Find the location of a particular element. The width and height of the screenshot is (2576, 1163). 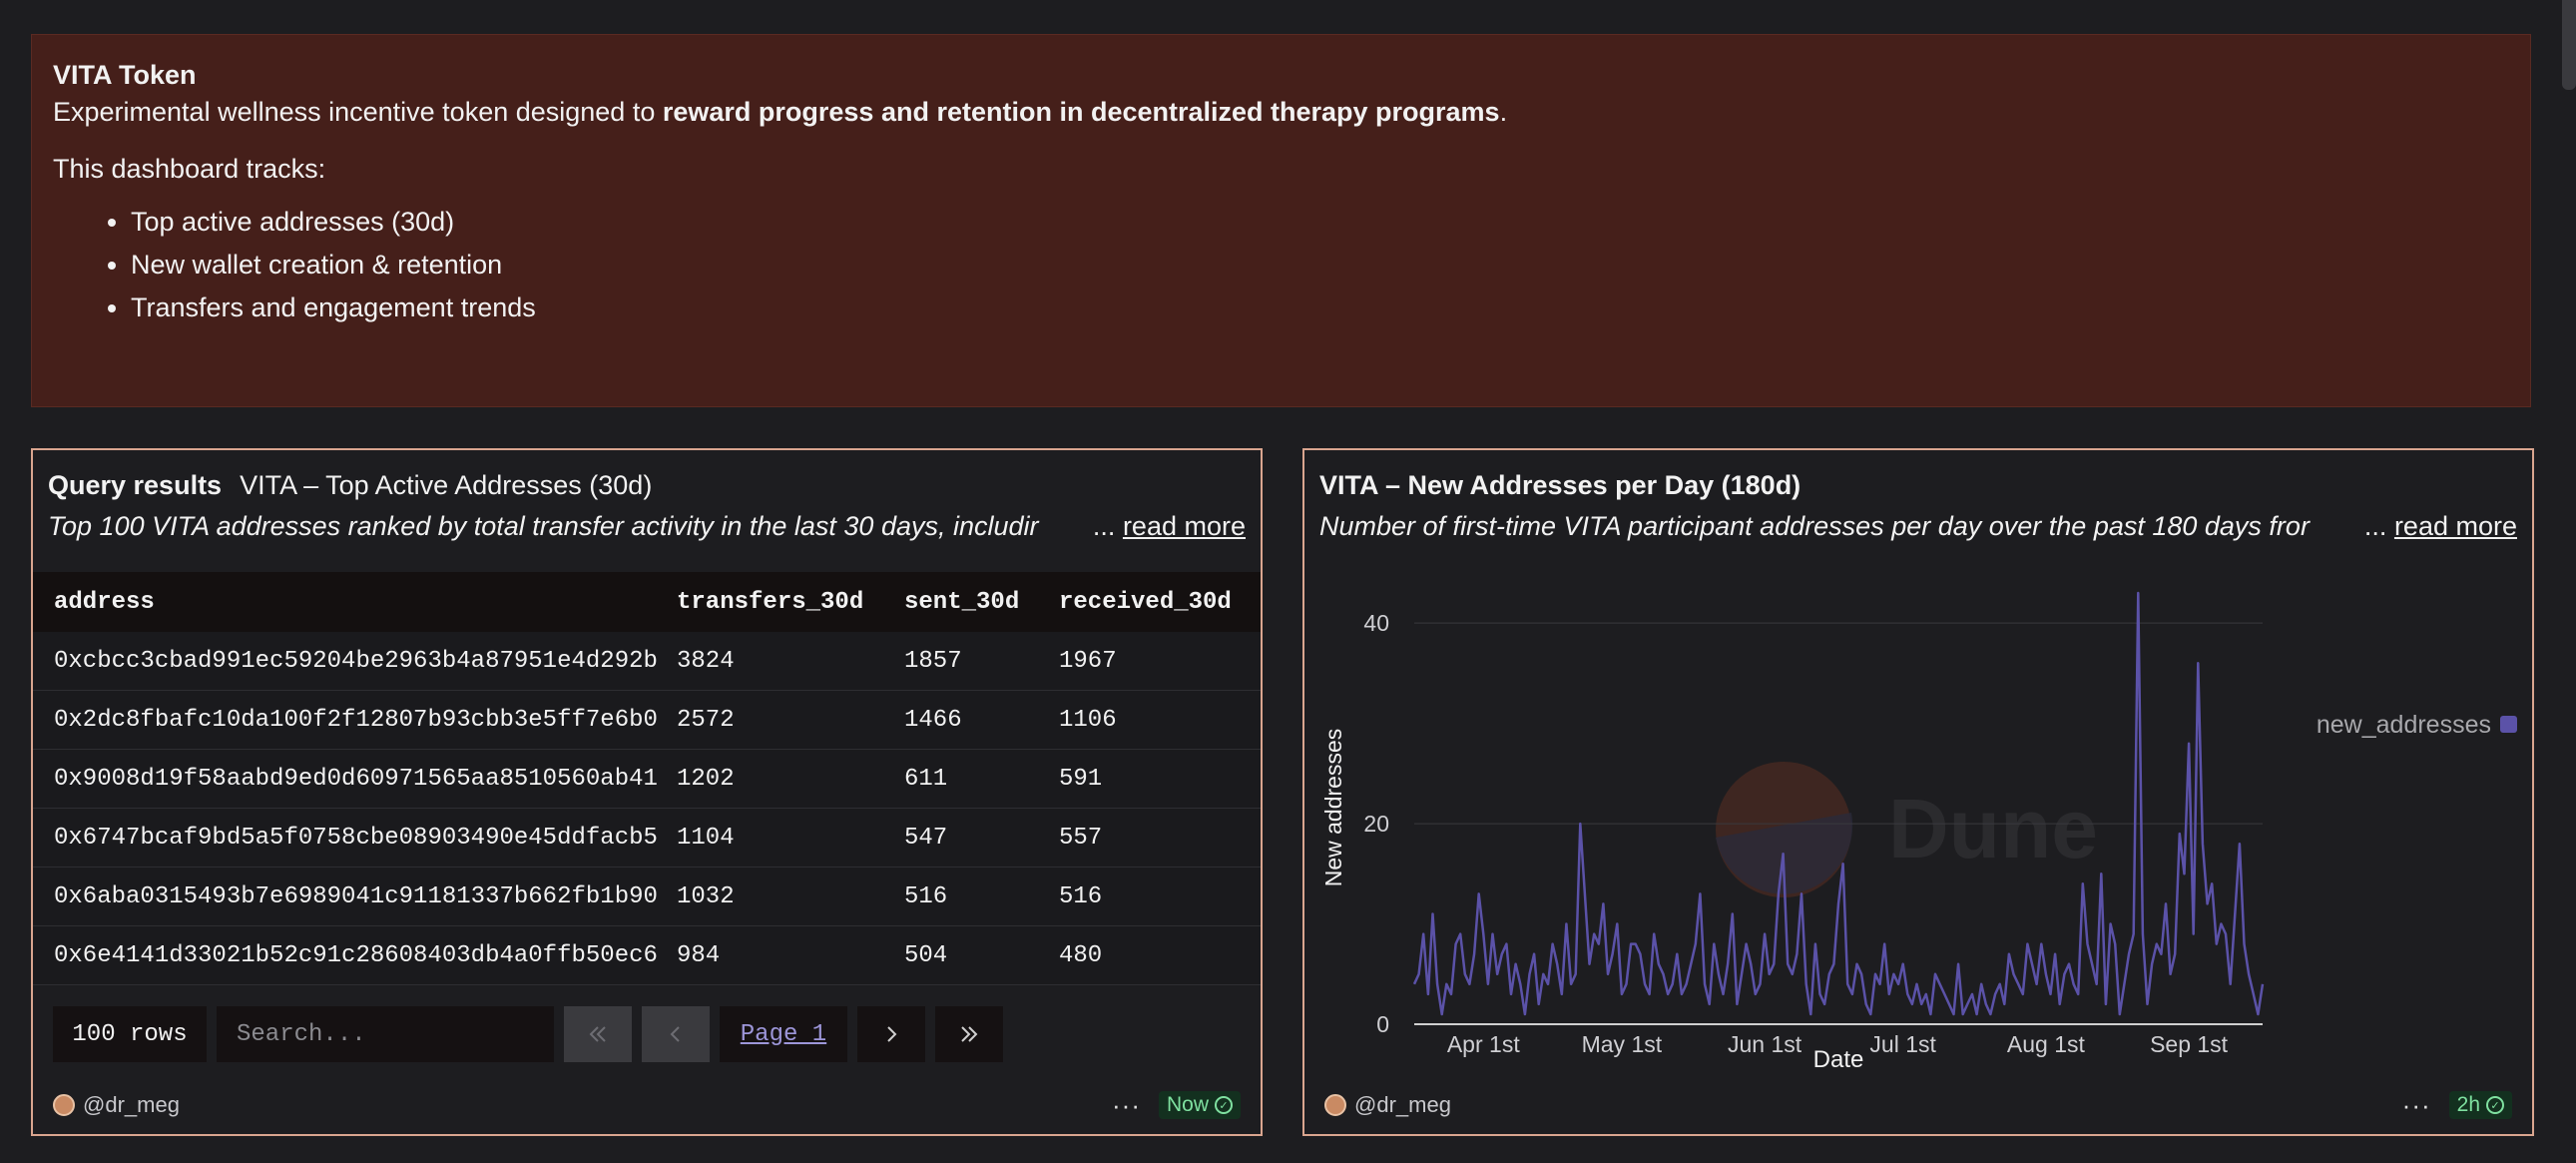

watermark-text: Dune is located at coordinates (1993, 828).